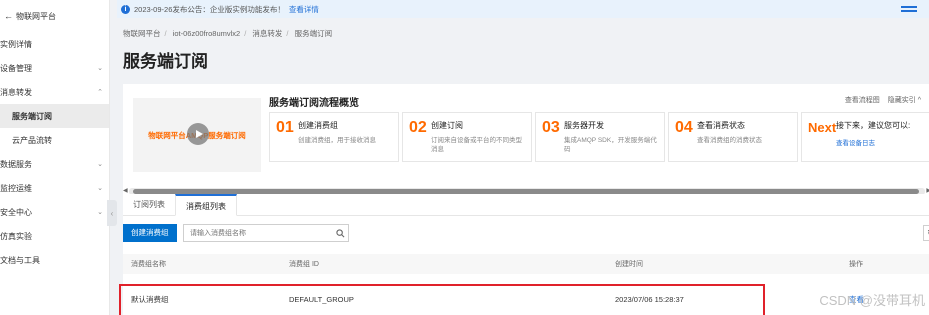 The height and width of the screenshot is (315, 929). Describe the element at coordinates (345, 125) in the screenshot. I see `step-title: 创建消费组` at that location.